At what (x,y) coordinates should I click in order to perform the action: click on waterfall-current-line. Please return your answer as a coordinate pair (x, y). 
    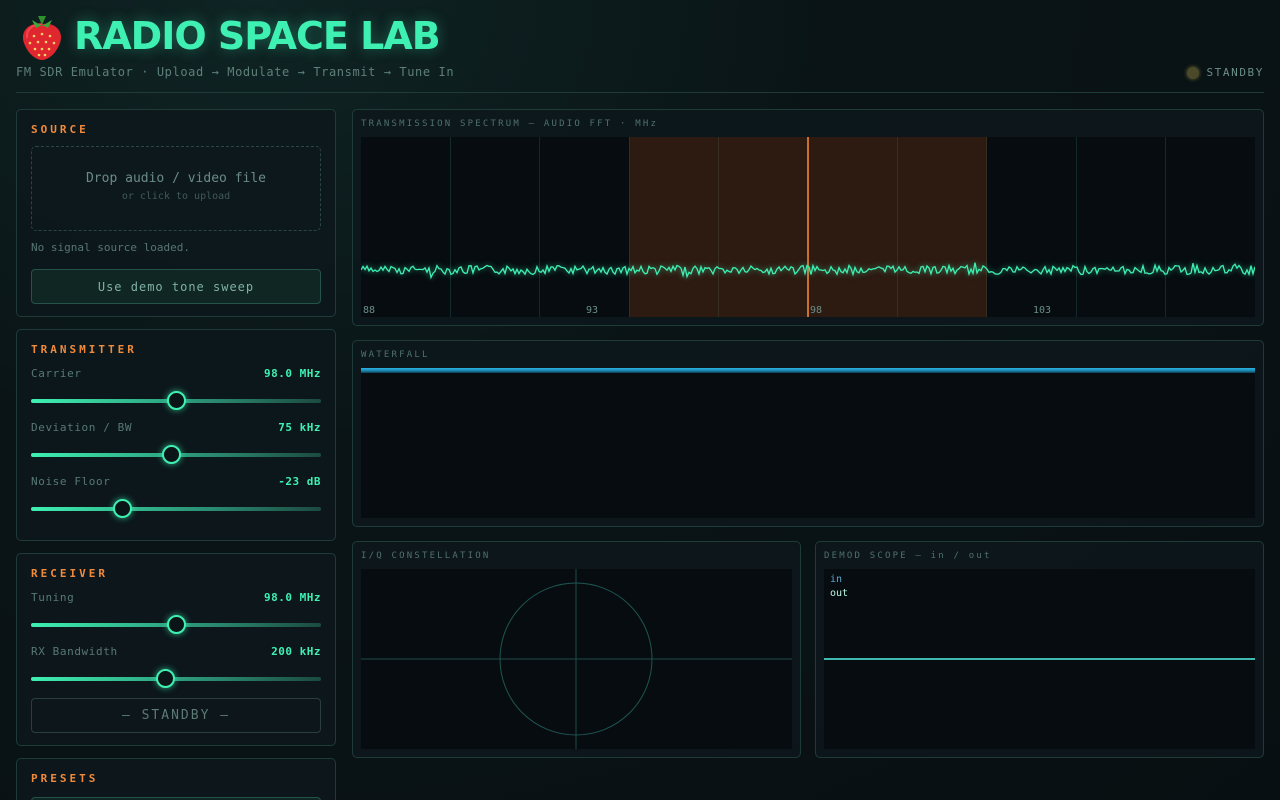
    Looking at the image, I should click on (808, 370).